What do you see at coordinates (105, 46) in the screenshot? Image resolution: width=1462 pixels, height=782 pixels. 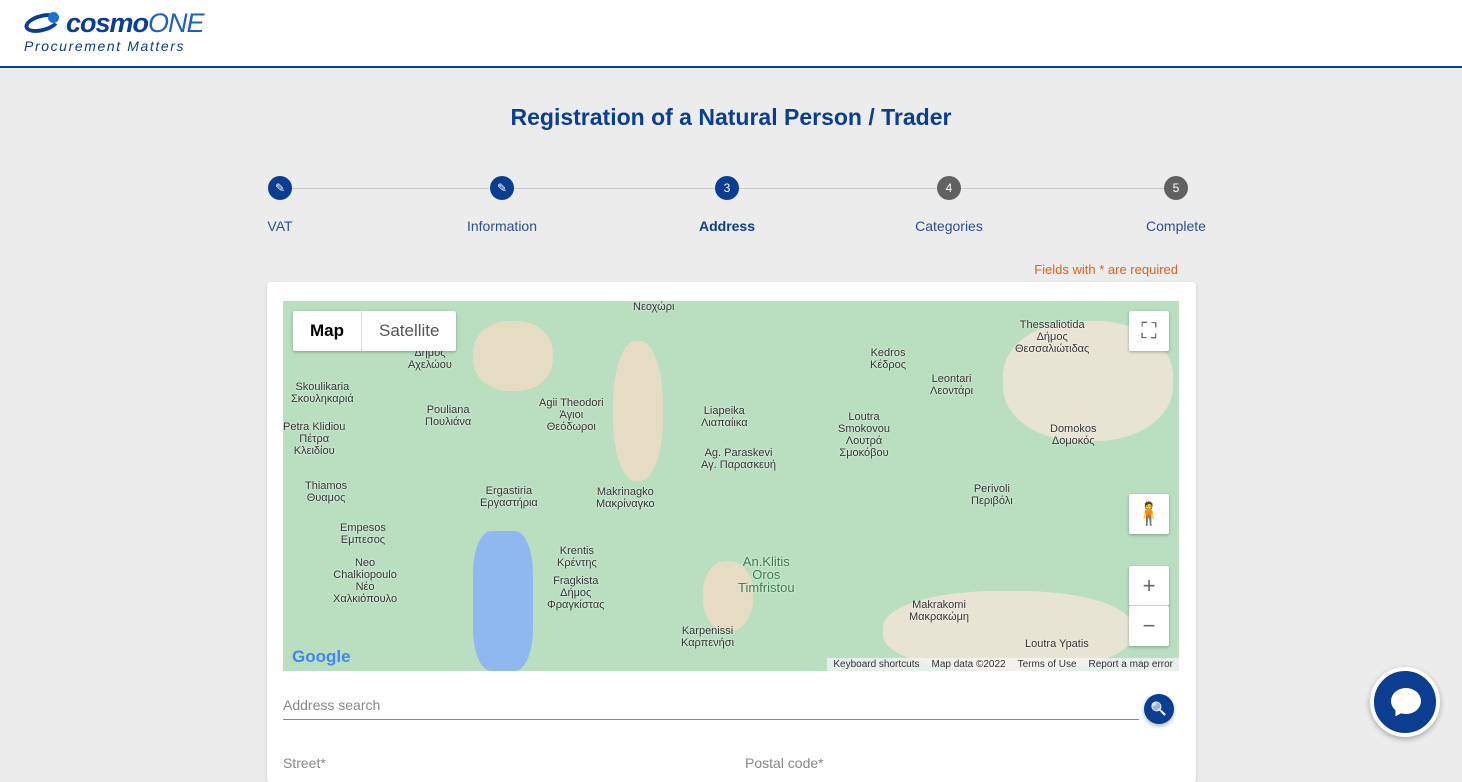 I see `logo-tagline: Procurement Matters` at bounding box center [105, 46].